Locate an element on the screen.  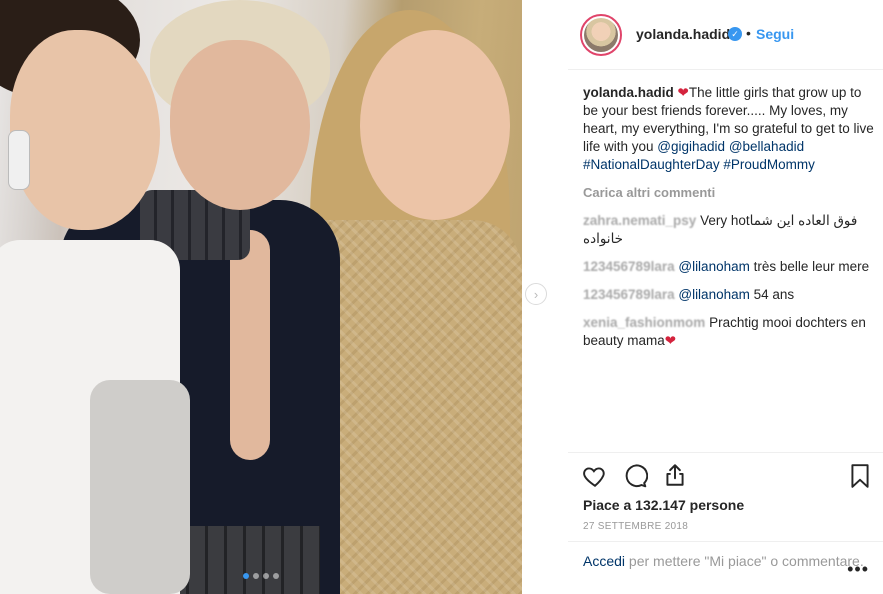
comment-username: xenia_fashionmom is located at coordinates (644, 322).